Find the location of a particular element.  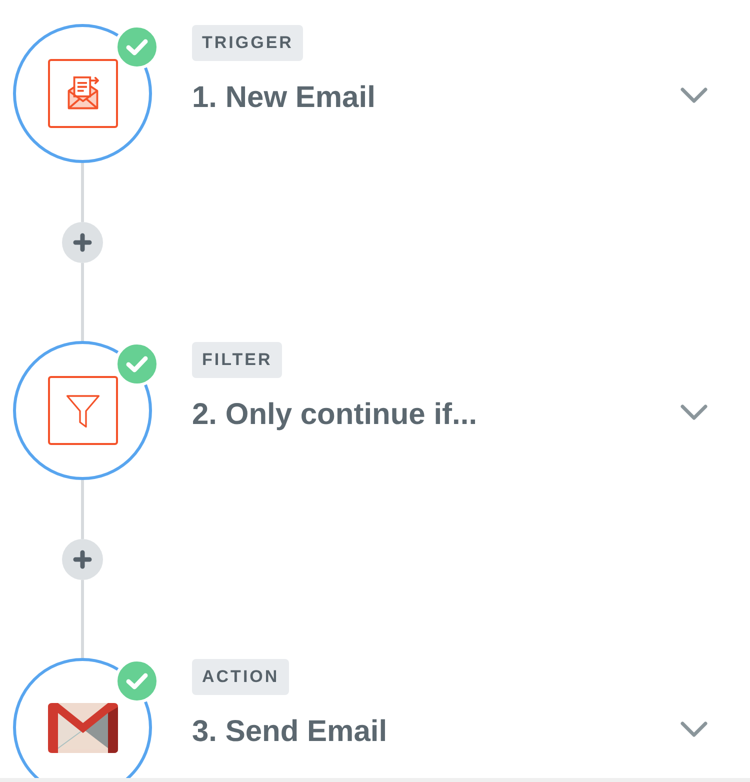

step-type-label: TRIGGER is located at coordinates (248, 43).